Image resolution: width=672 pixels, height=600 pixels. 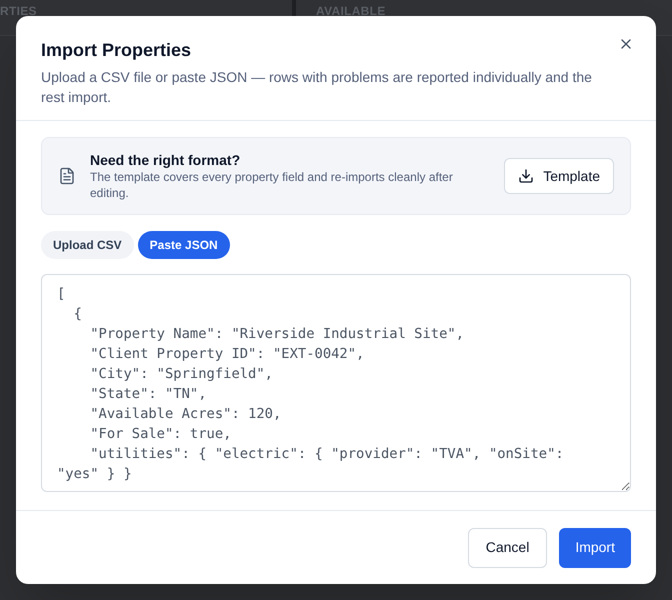 I want to click on template-button: Template, so click(x=559, y=176).